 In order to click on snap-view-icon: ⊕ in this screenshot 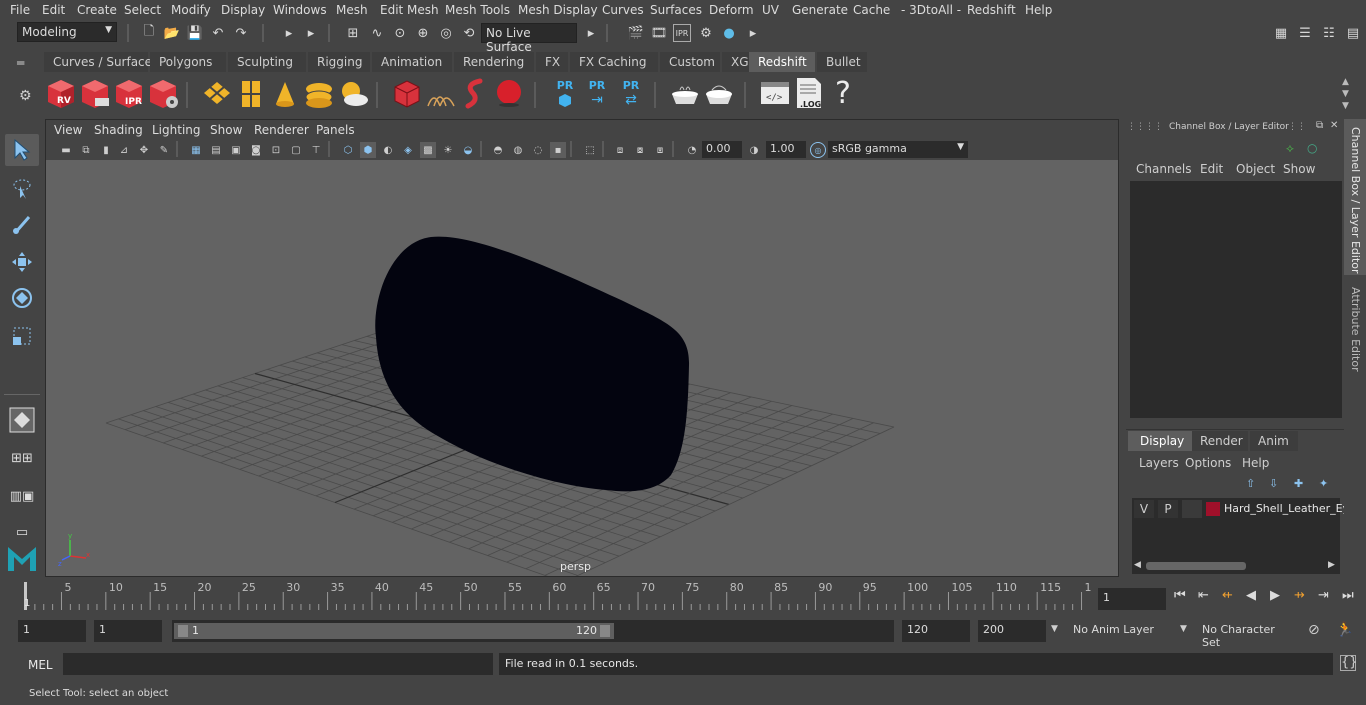, I will do `click(423, 33)`.